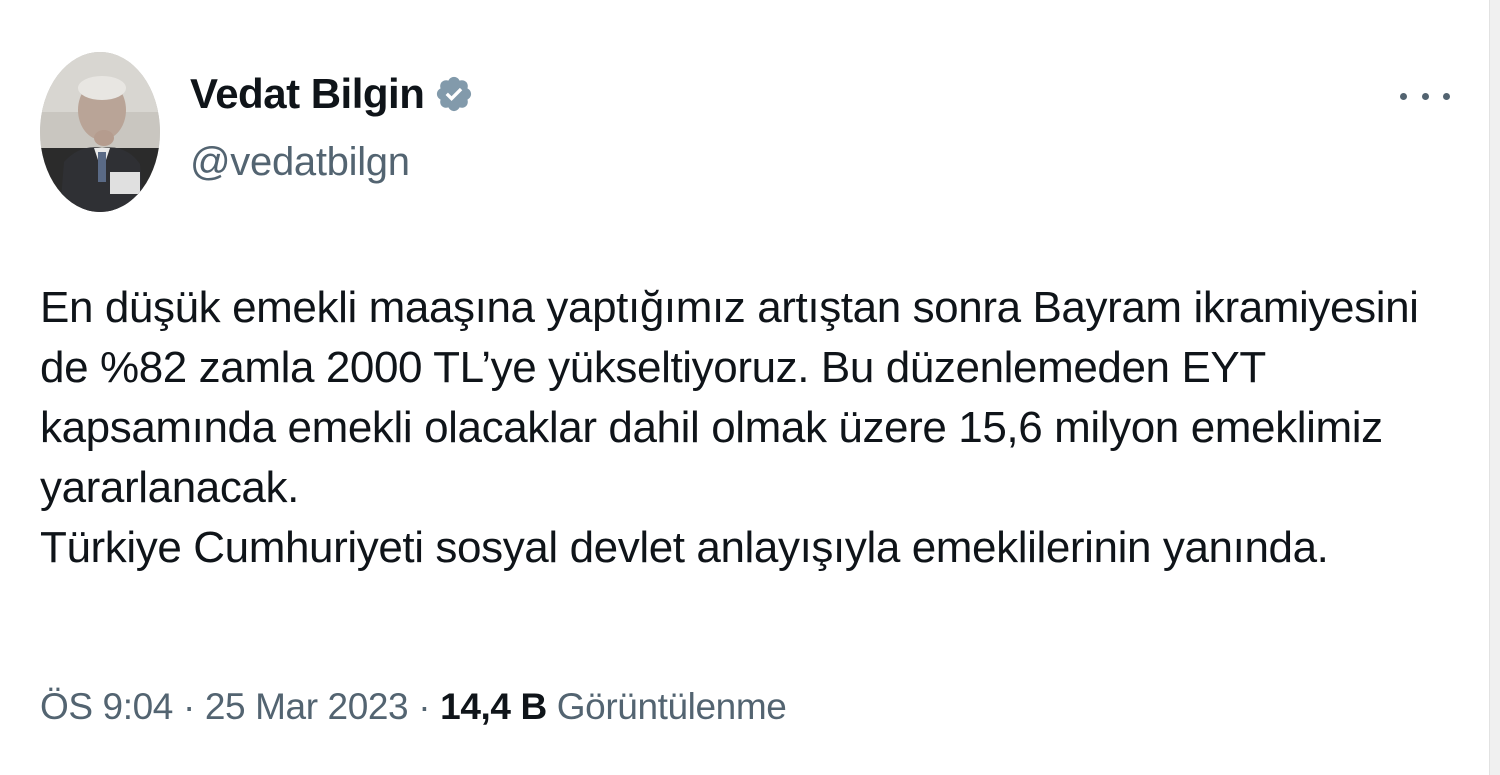 The image size is (1500, 775). Describe the element at coordinates (307, 94) in the screenshot. I see `author-name: Vedat Bilgin` at that location.